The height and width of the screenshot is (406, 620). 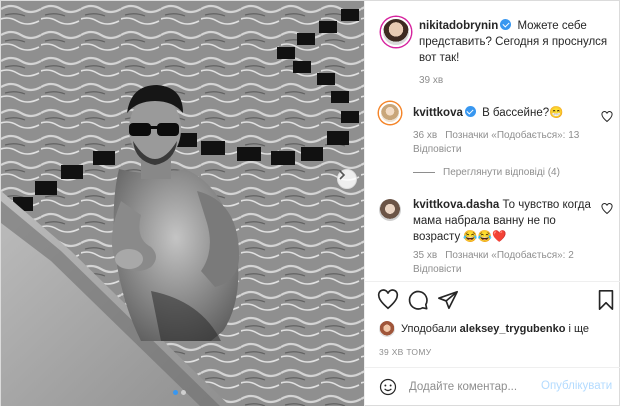 What do you see at coordinates (179, 392) in the screenshot?
I see `carousel-indicators` at bounding box center [179, 392].